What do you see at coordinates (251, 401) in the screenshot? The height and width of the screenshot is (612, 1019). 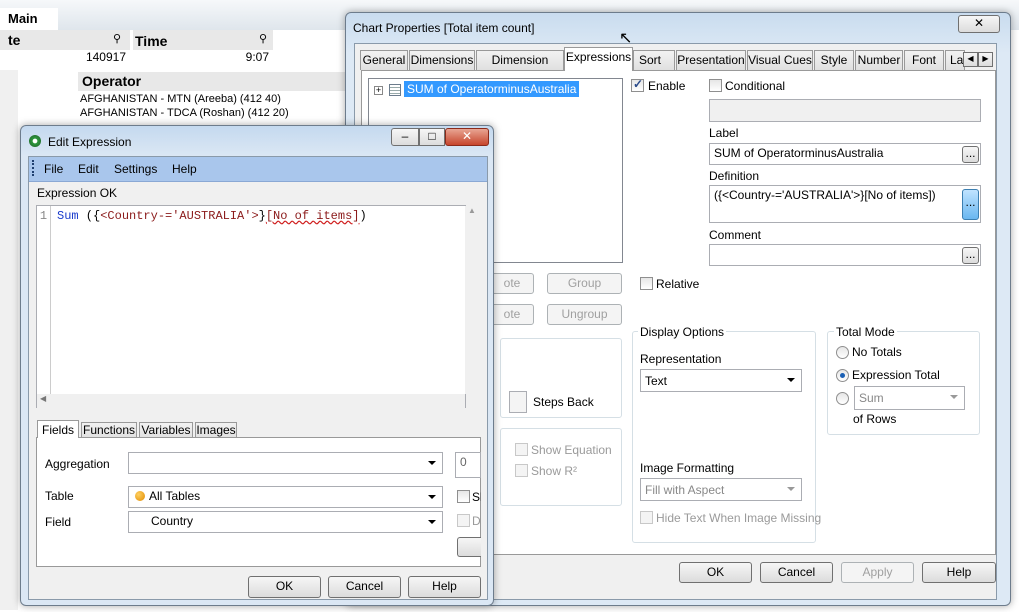 I see `horizontal-scrollbar: ◀` at bounding box center [251, 401].